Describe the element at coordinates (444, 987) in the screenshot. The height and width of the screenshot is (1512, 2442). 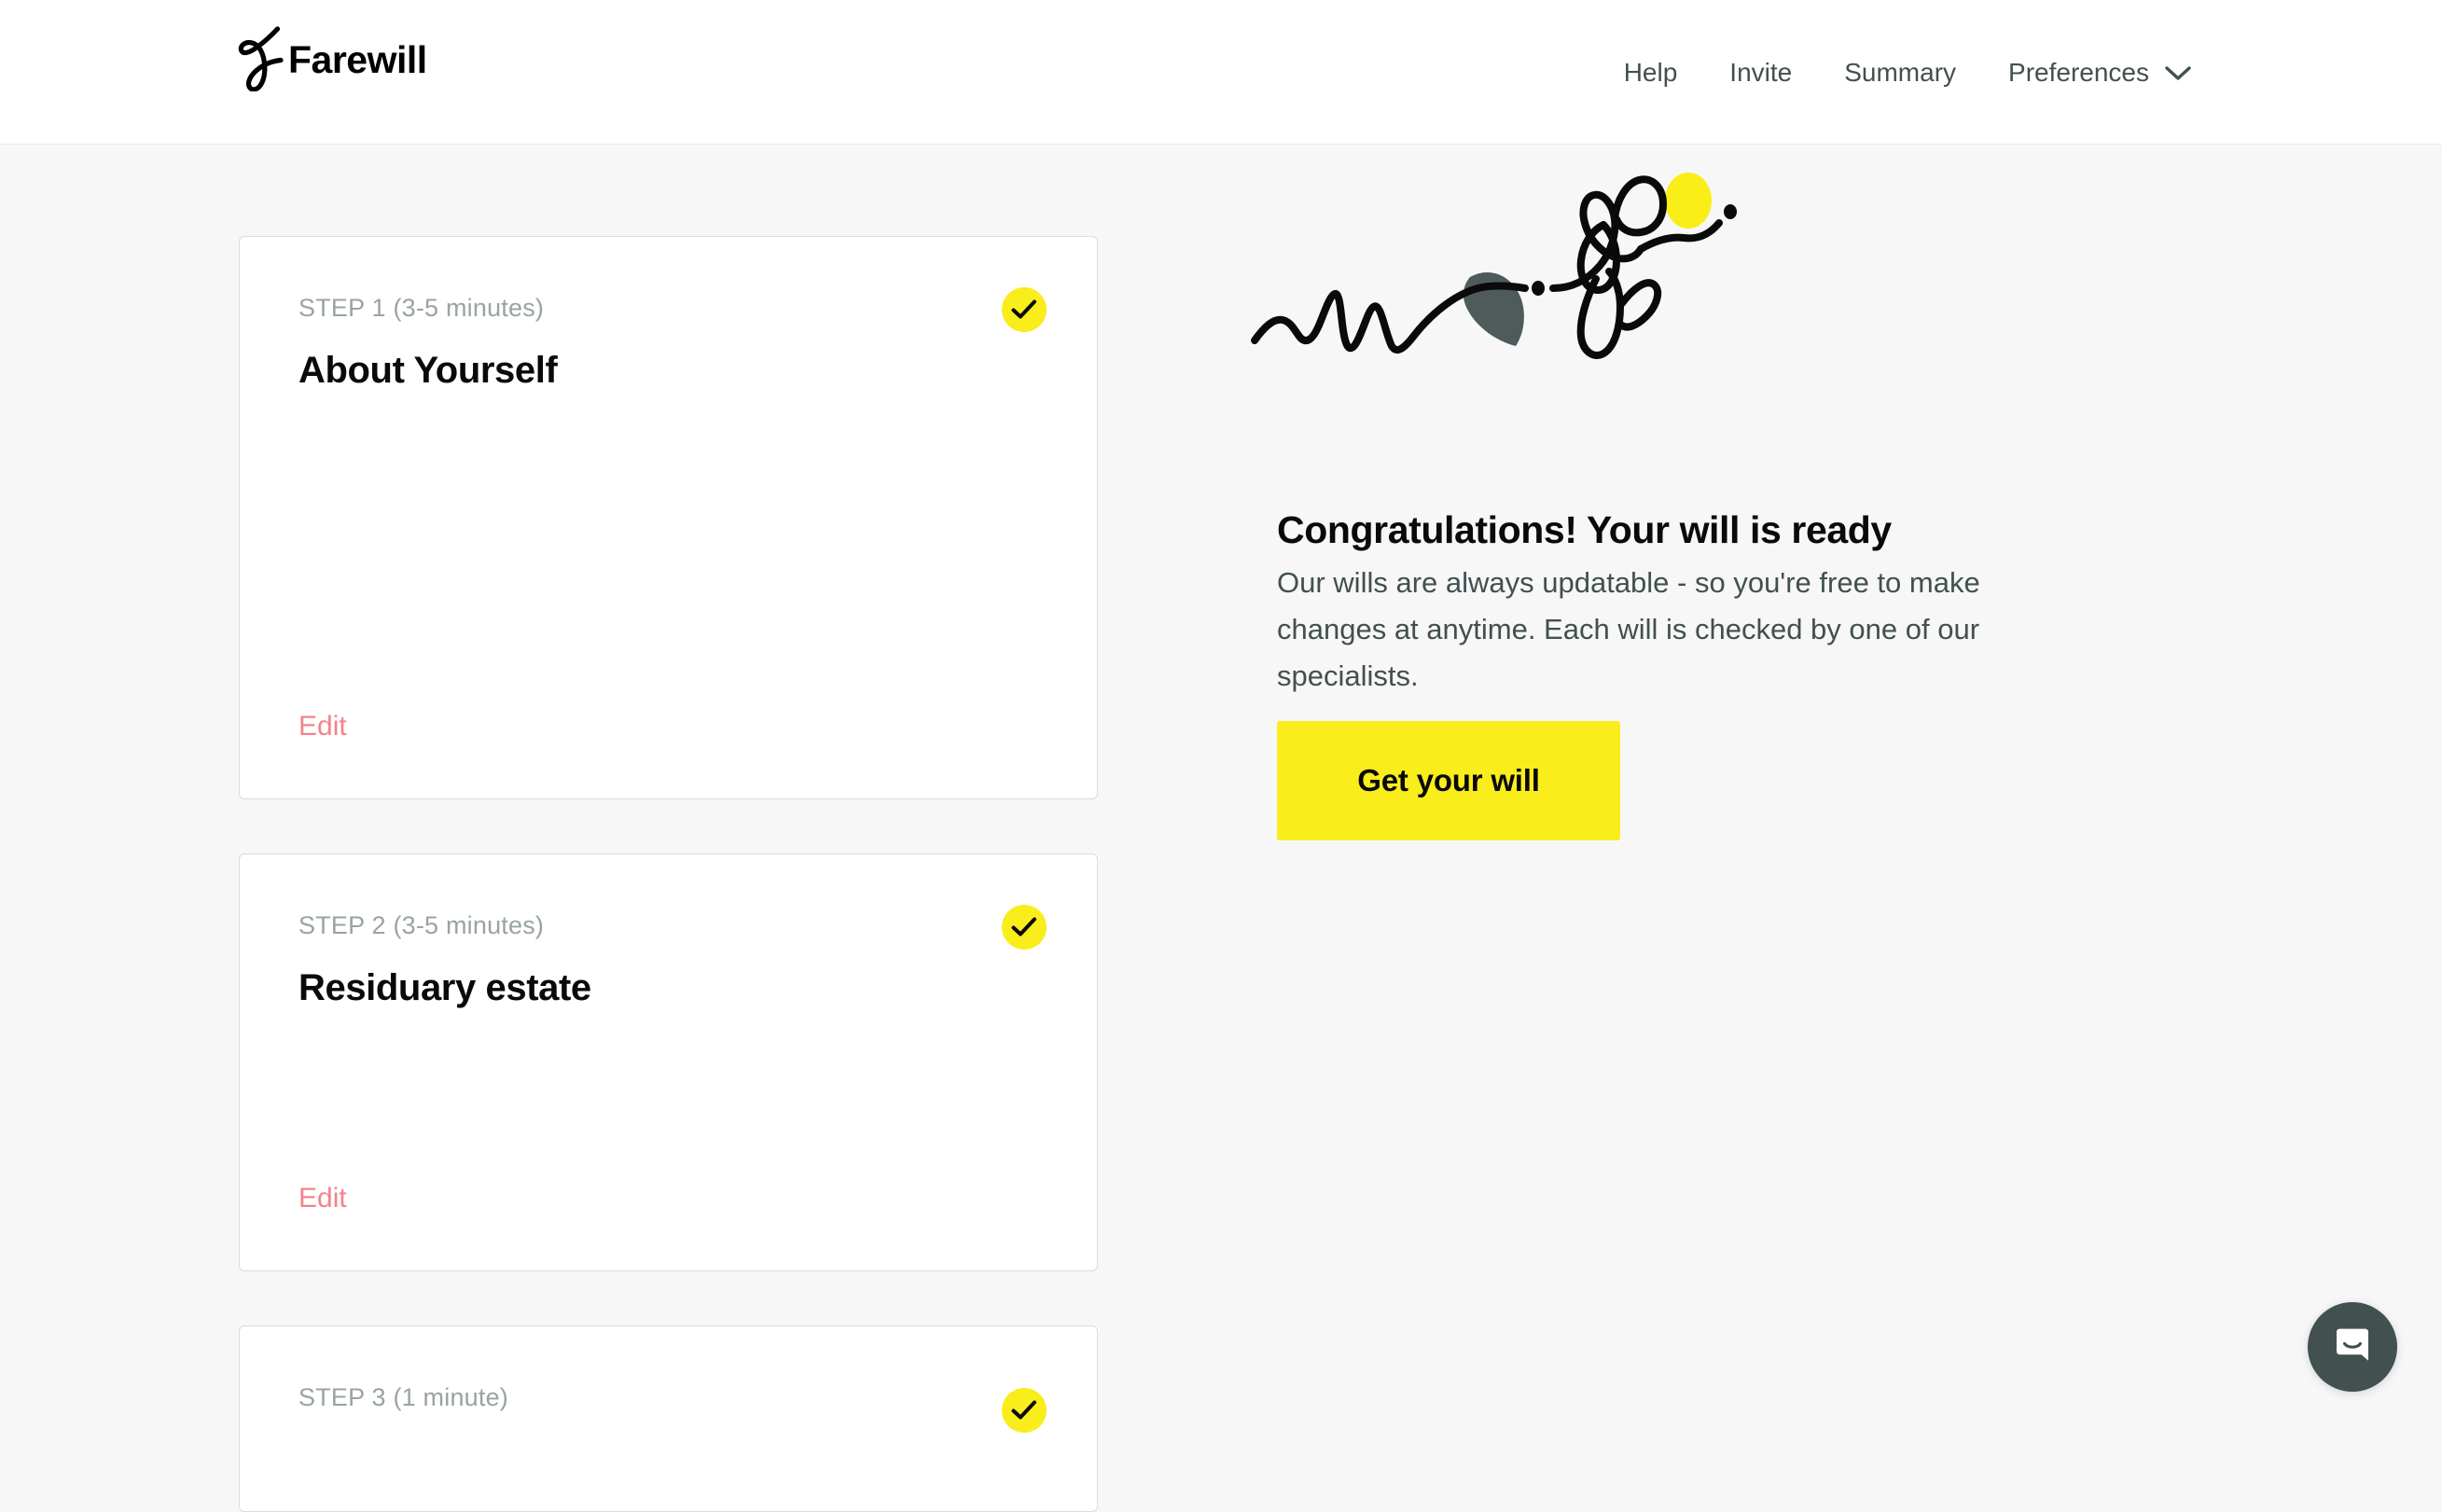
I see `step-2-title: Residuary estate` at that location.